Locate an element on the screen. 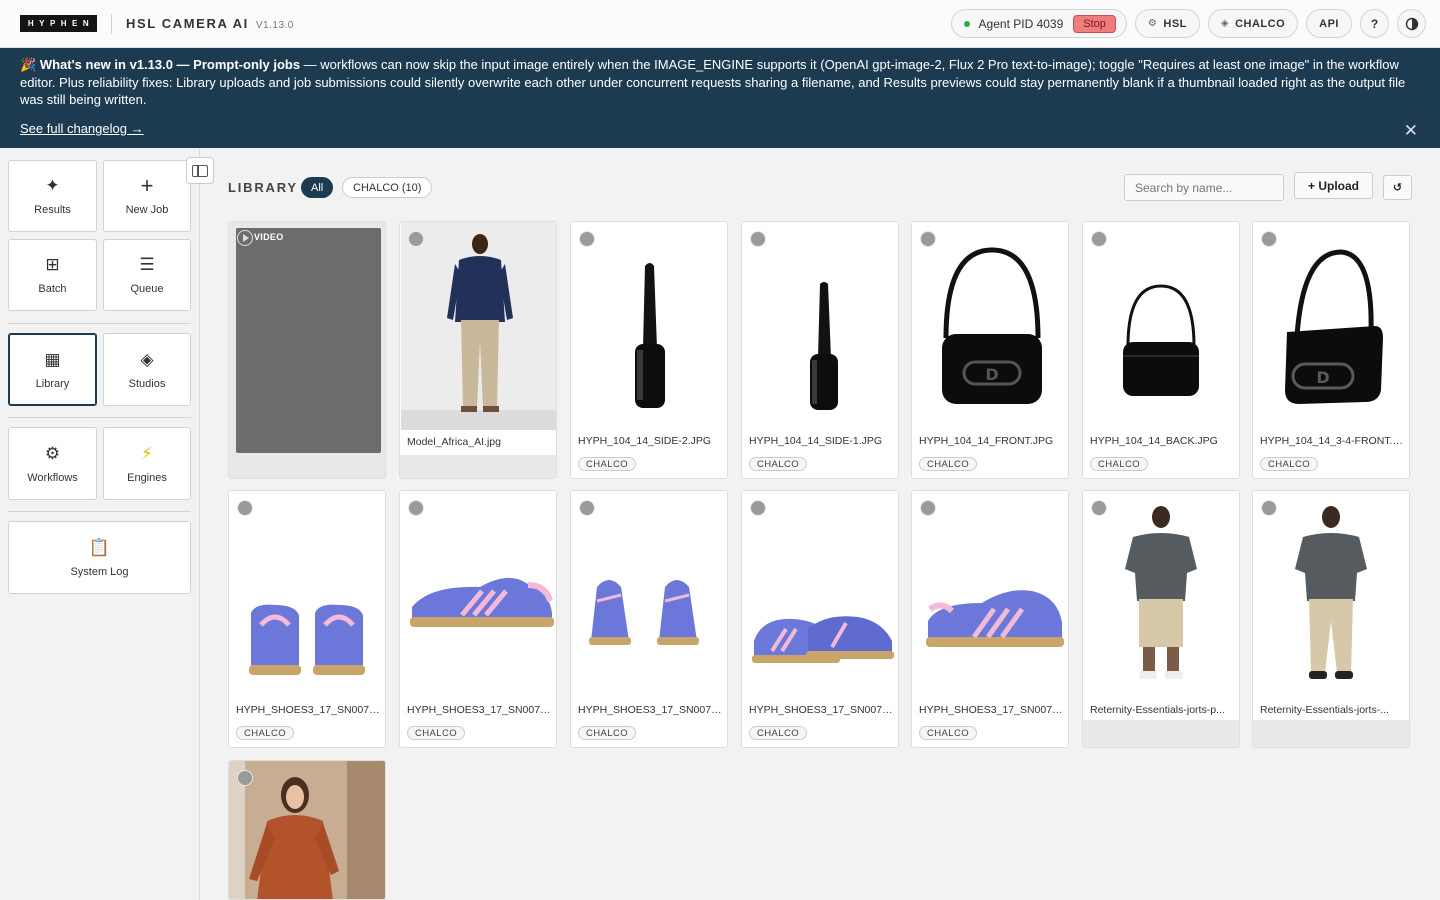 The width and height of the screenshot is (1440, 900). chalco-workspace-pill: ◈ CHALCO is located at coordinates (1253, 23).